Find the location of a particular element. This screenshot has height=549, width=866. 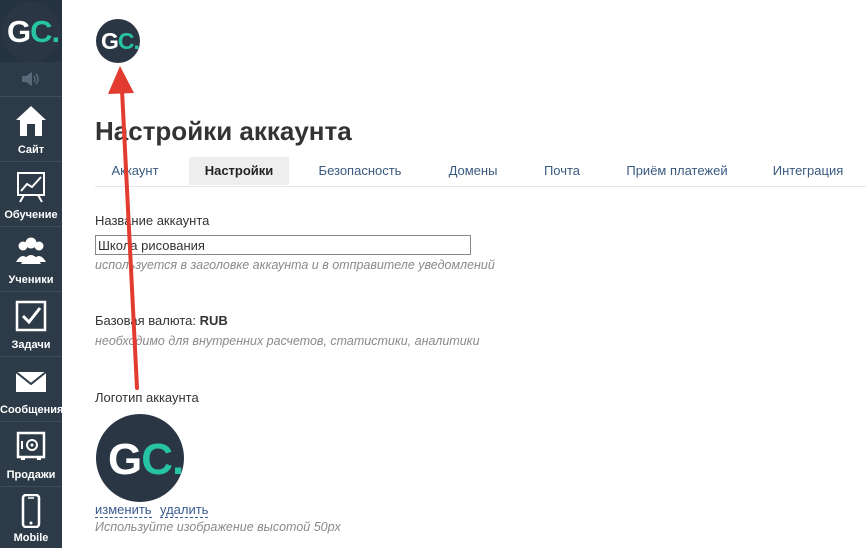

tab-payments: Приём платежей is located at coordinates (677, 171).